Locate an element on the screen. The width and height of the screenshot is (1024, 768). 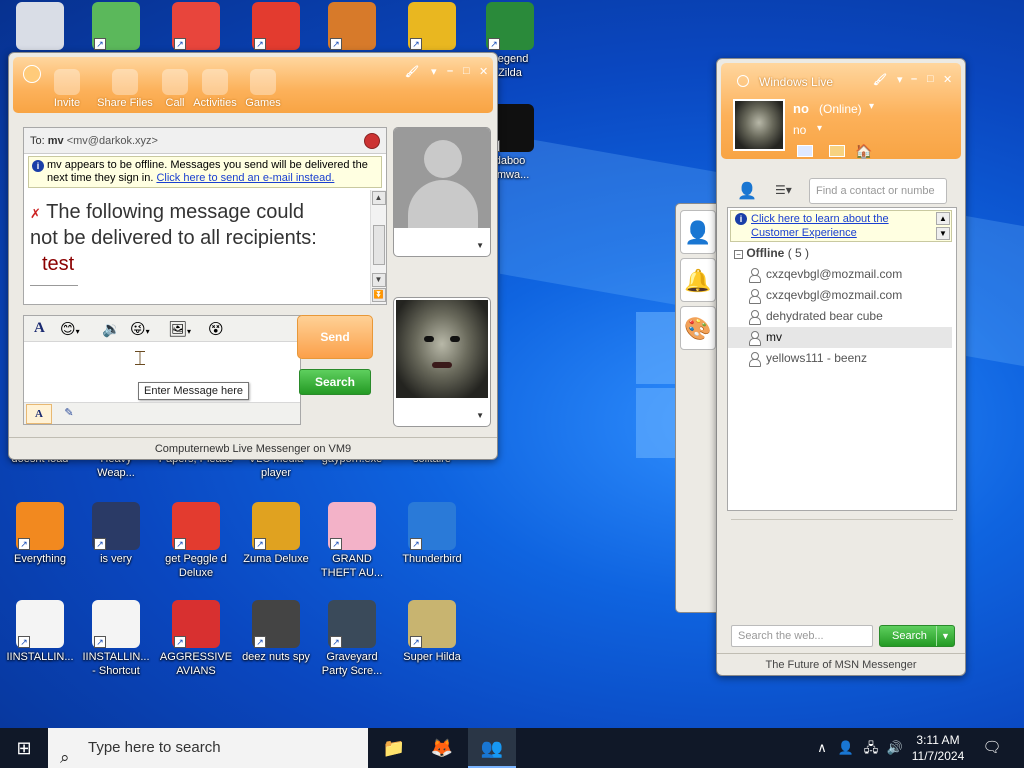
desktop-icon: ↗ get Peggle d Deluxe is located at coordinates (196, 541).